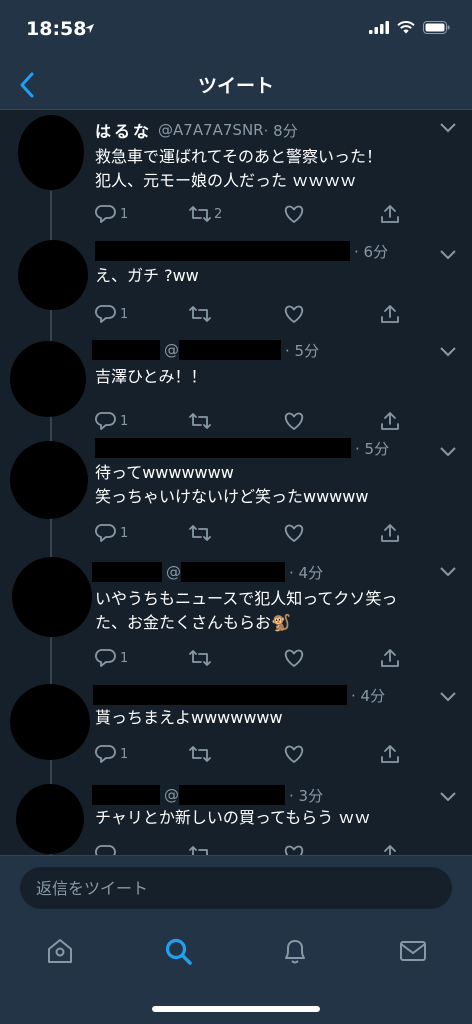  Describe the element at coordinates (406, 27) in the screenshot. I see `wifi-icon` at that location.